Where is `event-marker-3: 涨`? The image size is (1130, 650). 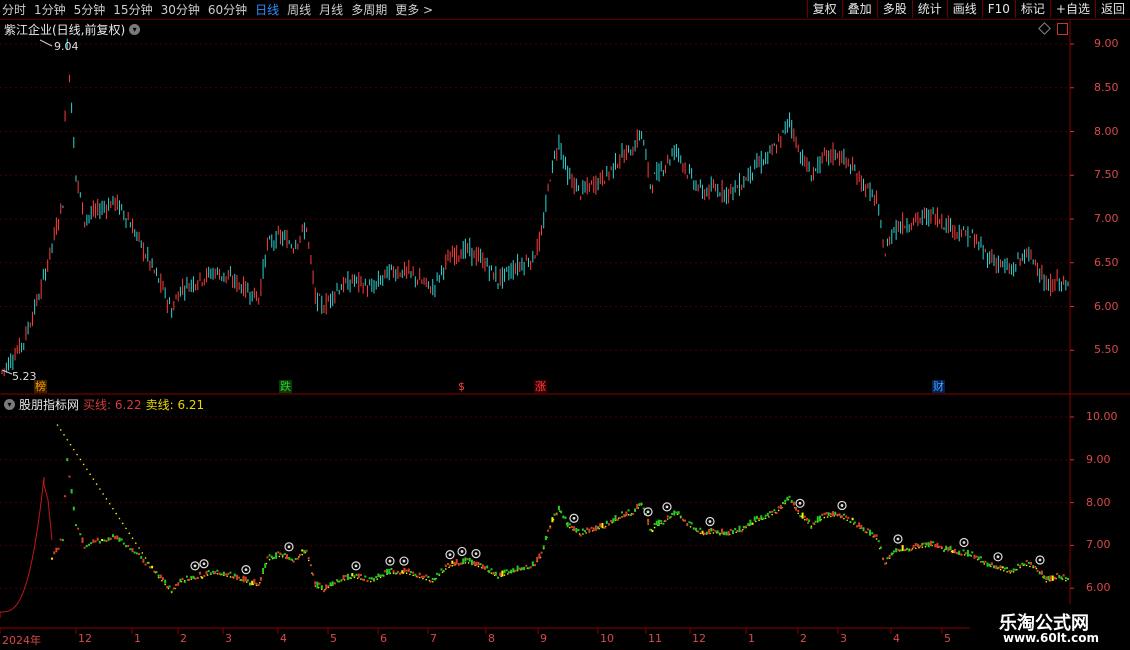 event-marker-3: 涨 is located at coordinates (540, 386).